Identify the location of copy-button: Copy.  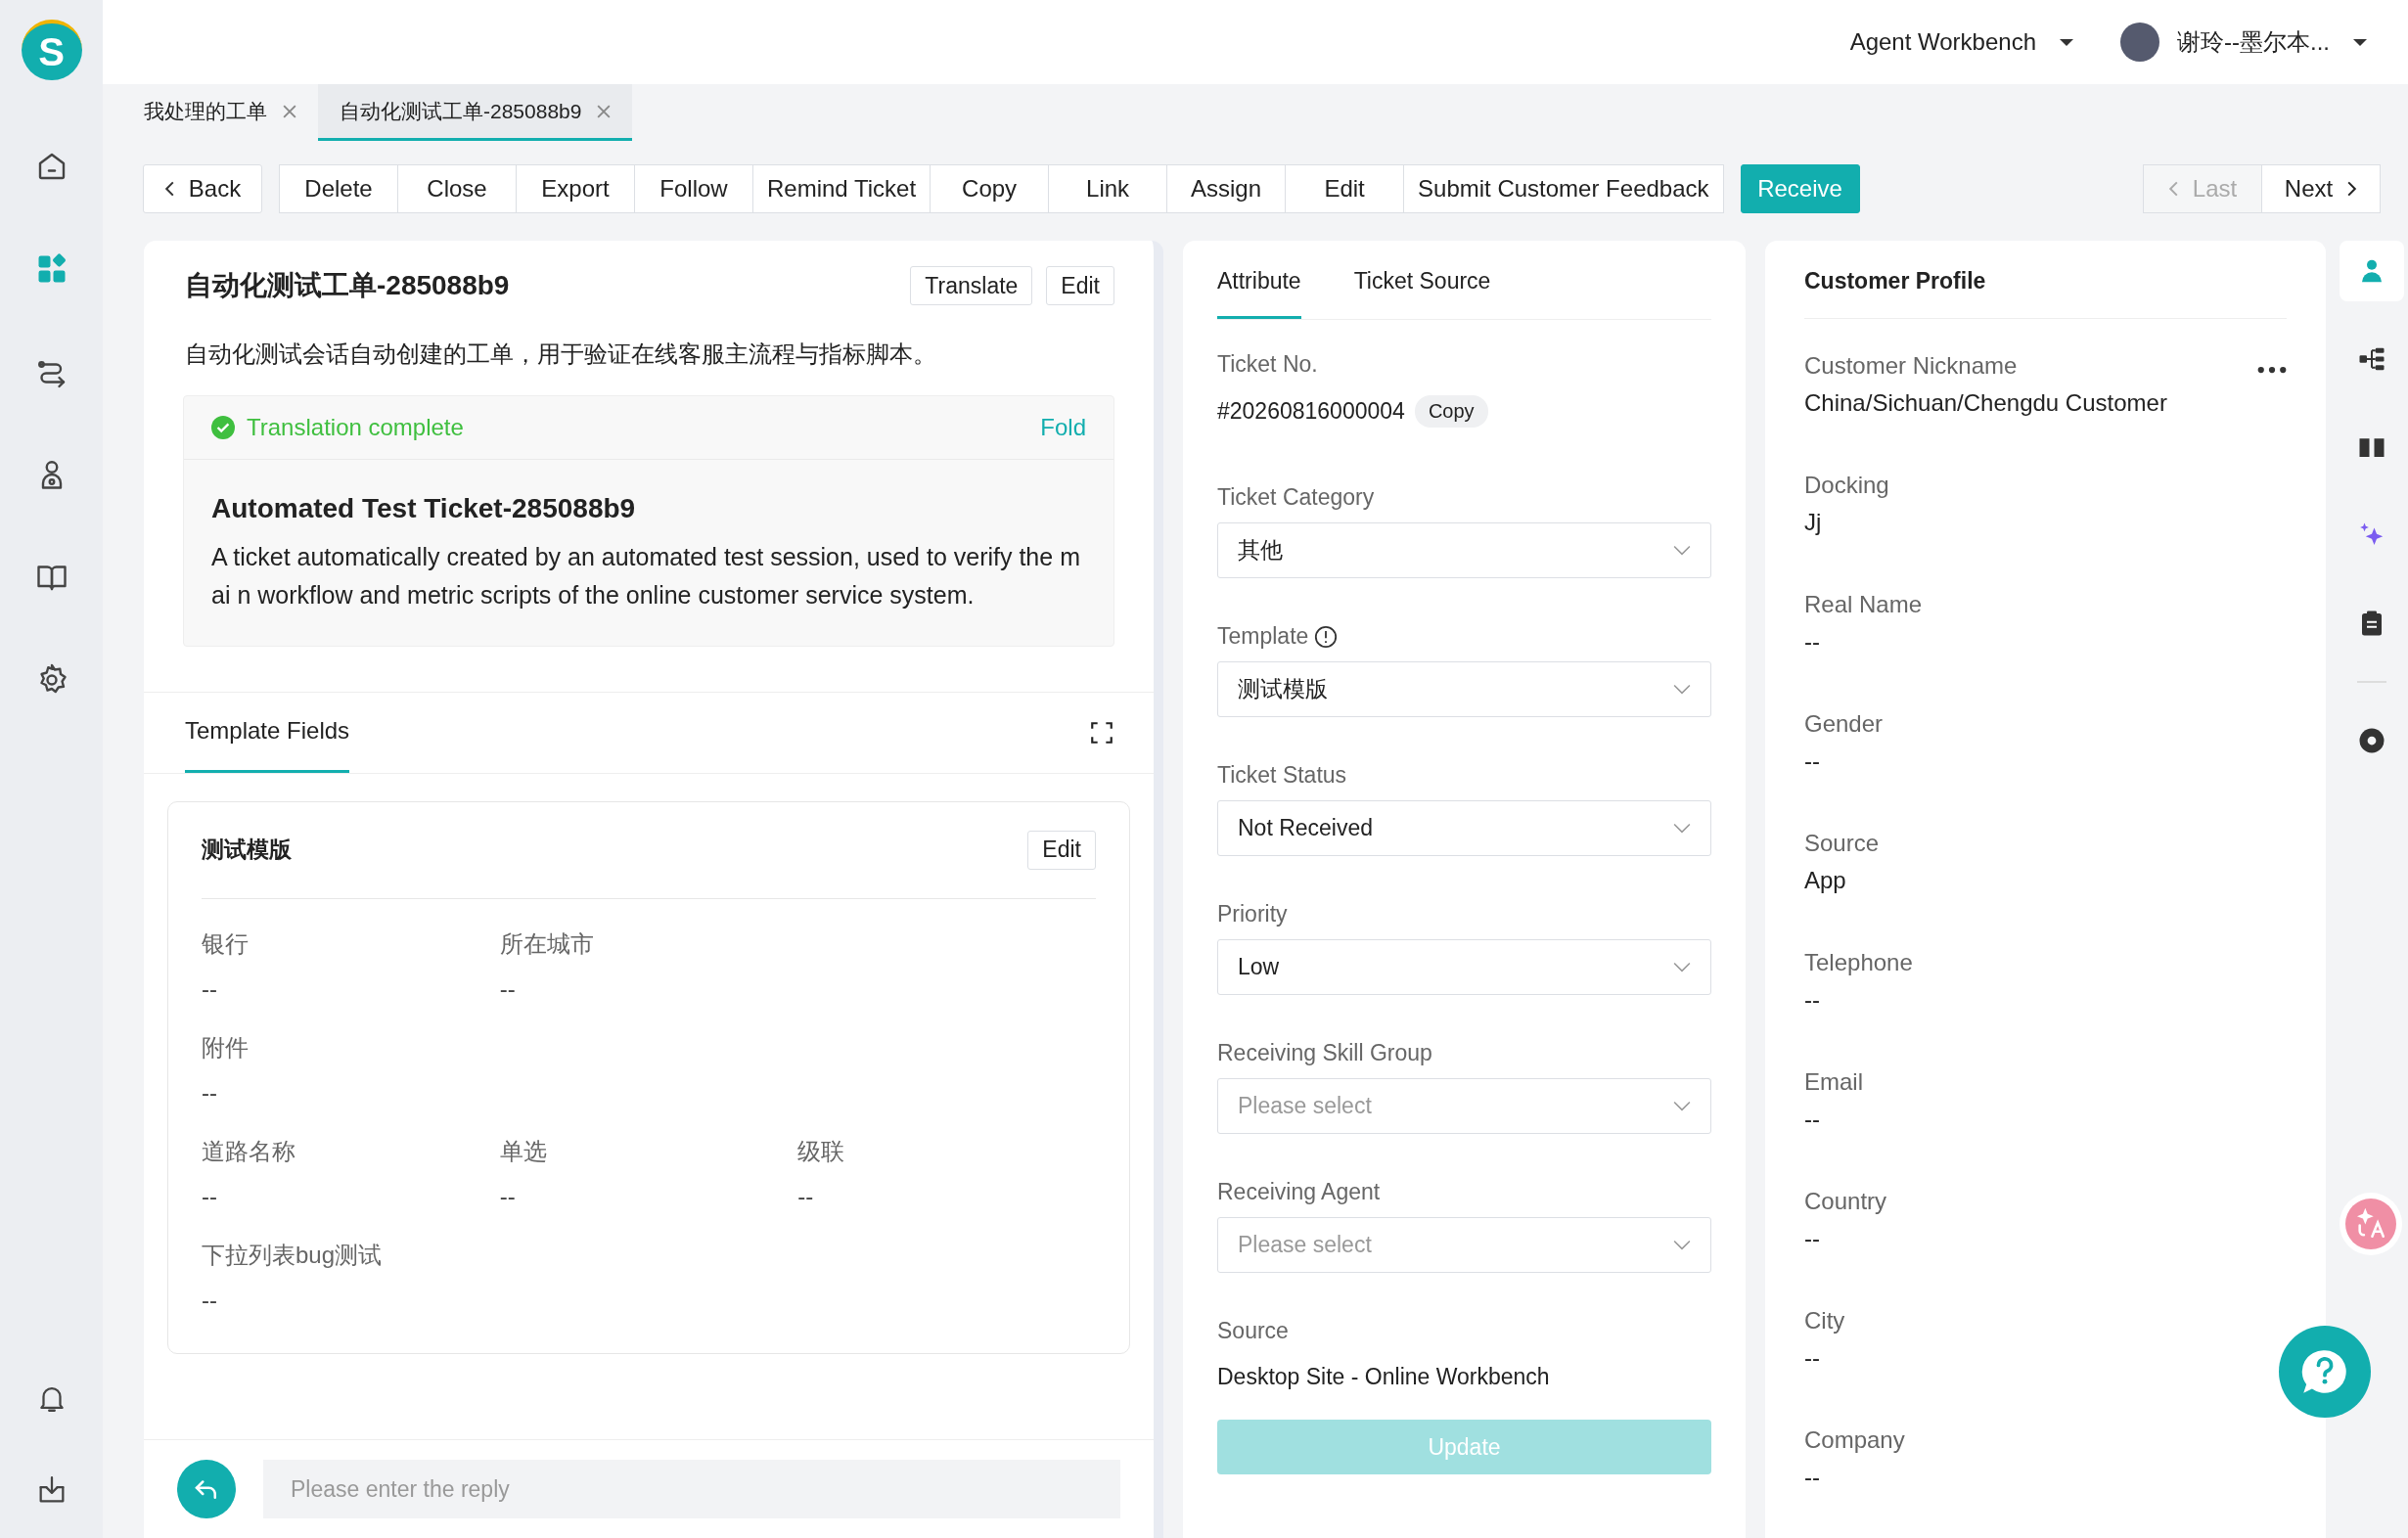
(1451, 411).